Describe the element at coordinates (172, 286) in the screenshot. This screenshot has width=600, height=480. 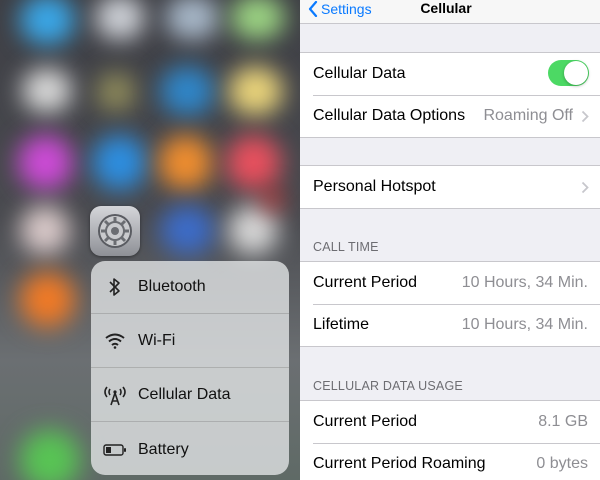
I see `quick-action-label: Bluetooth` at that location.